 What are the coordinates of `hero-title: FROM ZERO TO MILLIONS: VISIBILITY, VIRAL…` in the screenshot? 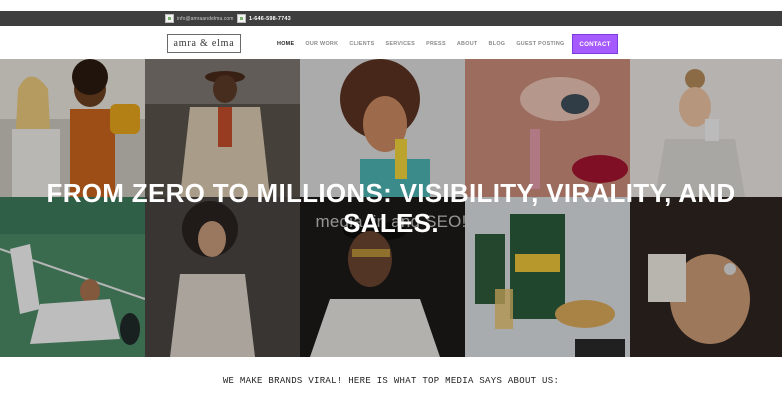 It's located at (391, 208).